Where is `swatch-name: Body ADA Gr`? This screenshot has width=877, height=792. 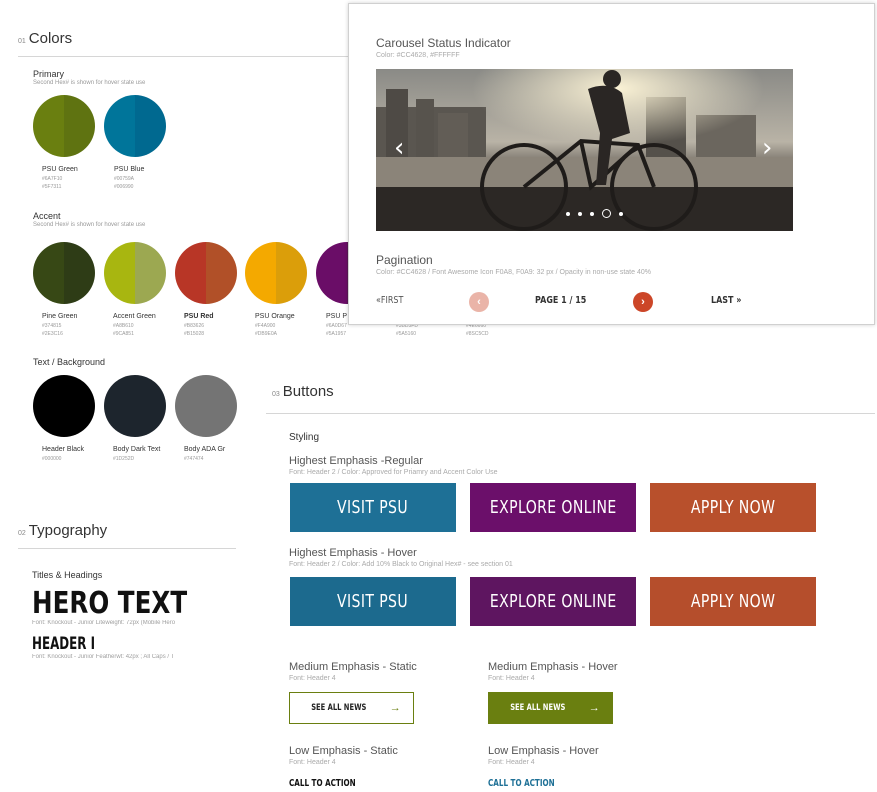 swatch-name: Body ADA Gr is located at coordinates (205, 449).